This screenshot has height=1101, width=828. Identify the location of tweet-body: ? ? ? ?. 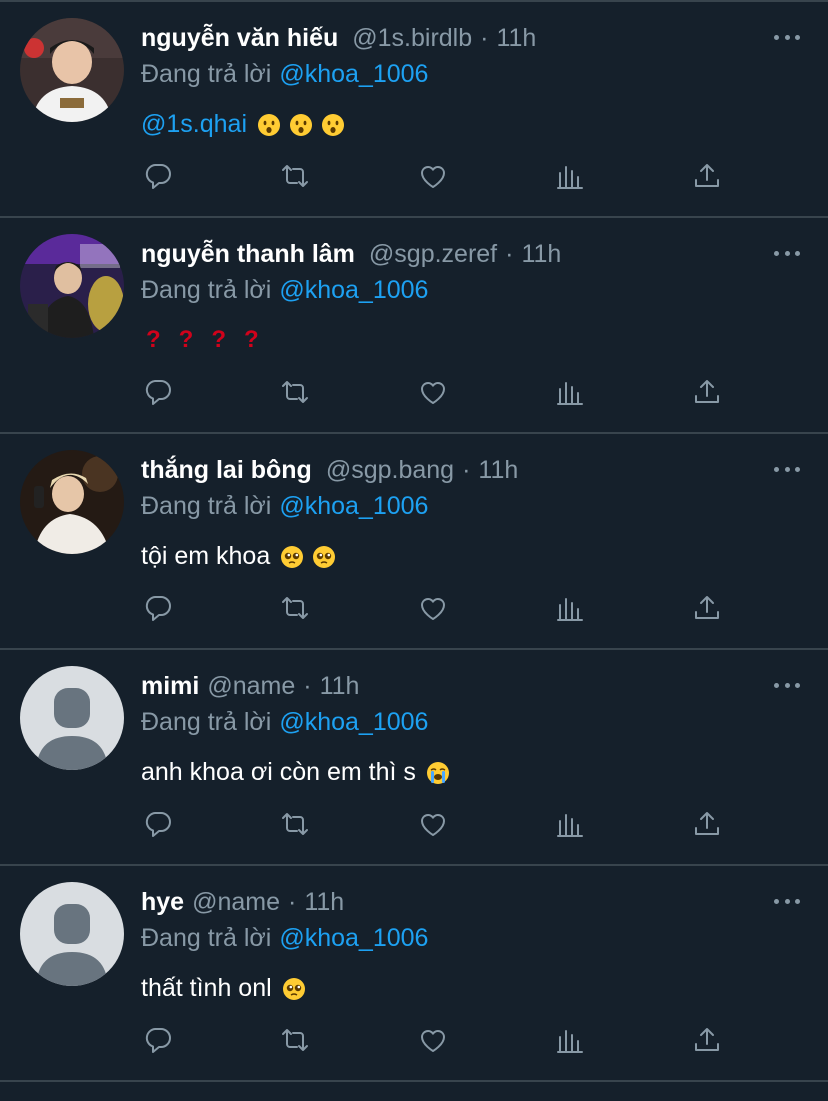
(211, 340).